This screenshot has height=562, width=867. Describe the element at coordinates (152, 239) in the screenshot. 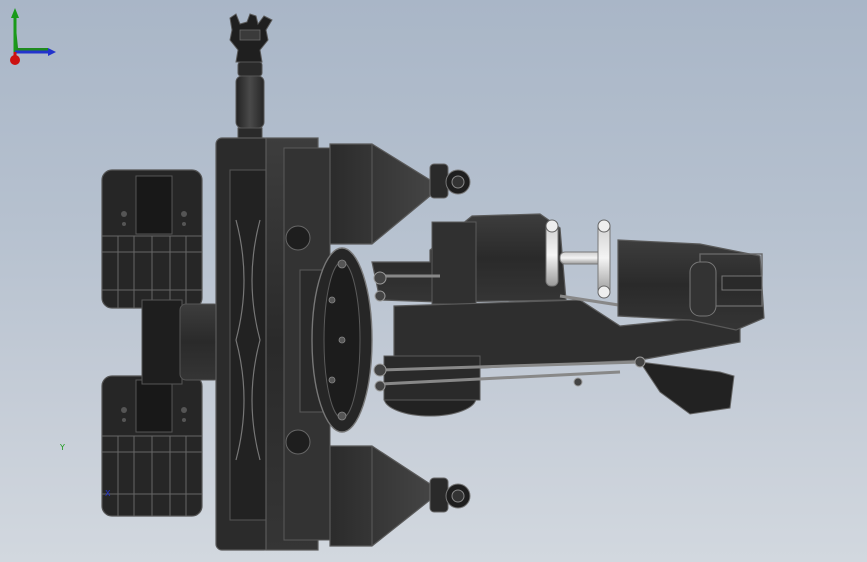

I see `track-upper` at that location.